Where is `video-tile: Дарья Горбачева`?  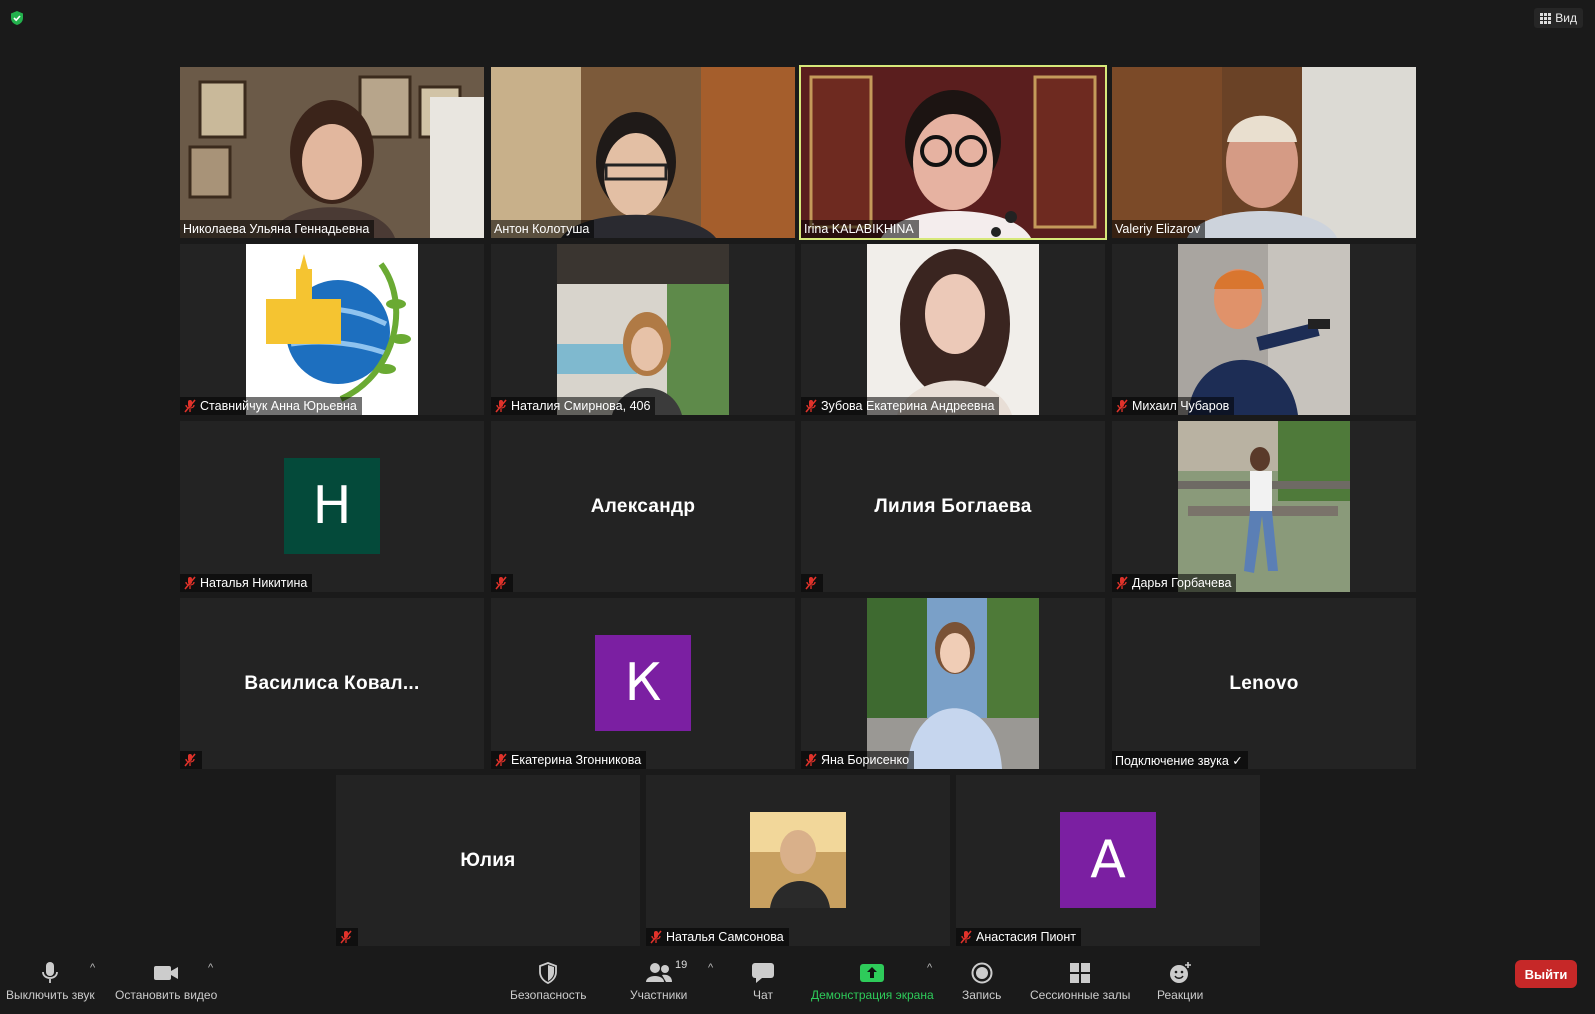 video-tile: Дарья Горбачева is located at coordinates (1264, 506).